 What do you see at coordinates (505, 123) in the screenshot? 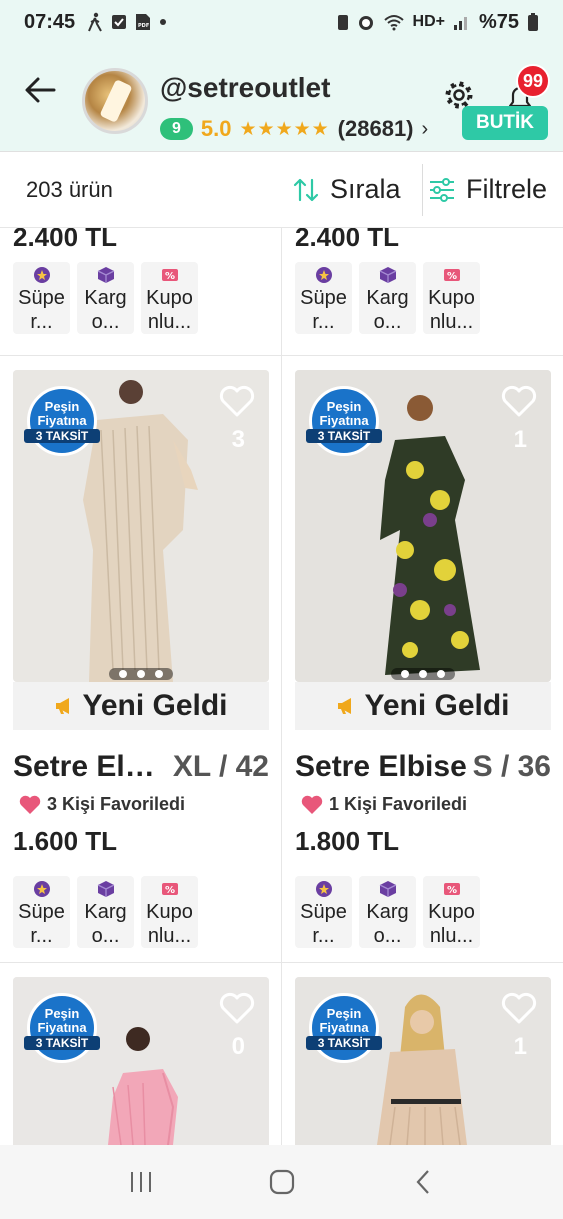
I see `butik-tag: BUTİK` at bounding box center [505, 123].